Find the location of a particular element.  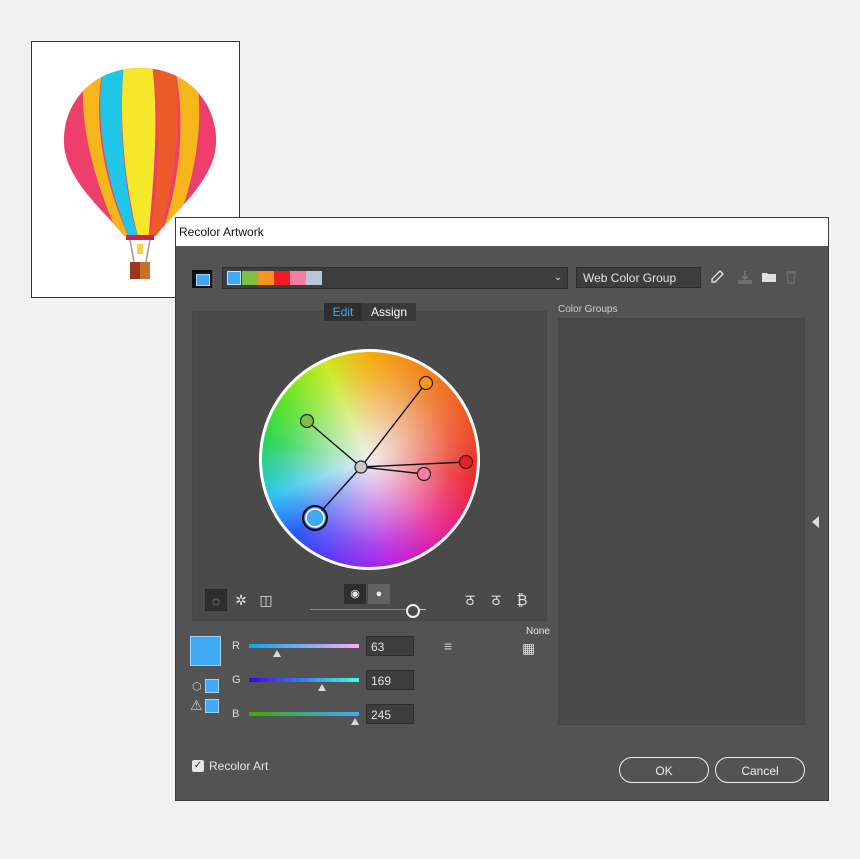

dialog-title: Recolor Artwork is located at coordinates (502, 232).